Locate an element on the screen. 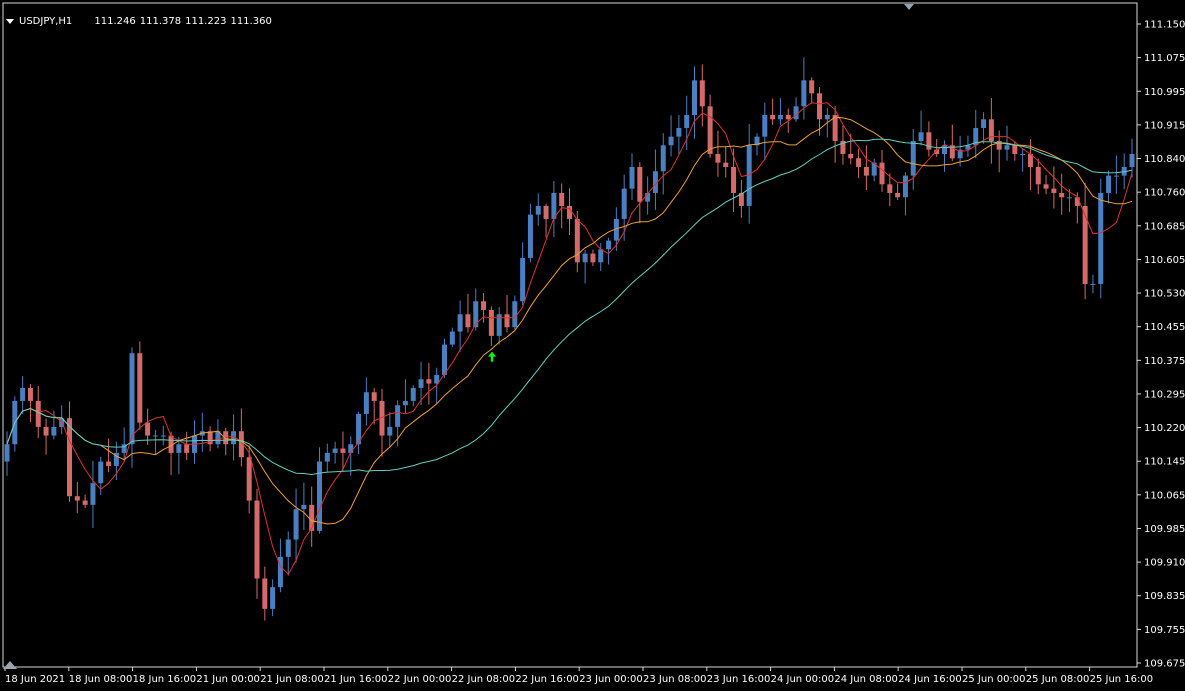 The image size is (1185, 691). dropdown-triangle-icon is located at coordinates (10, 21).